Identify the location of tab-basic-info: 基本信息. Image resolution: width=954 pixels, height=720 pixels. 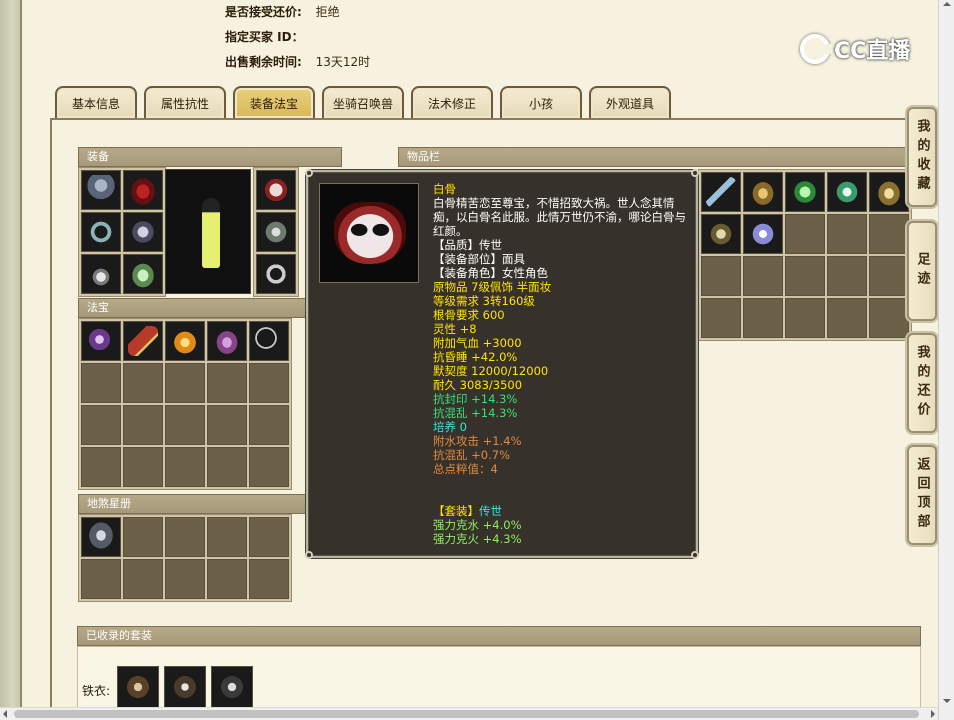
(96, 102).